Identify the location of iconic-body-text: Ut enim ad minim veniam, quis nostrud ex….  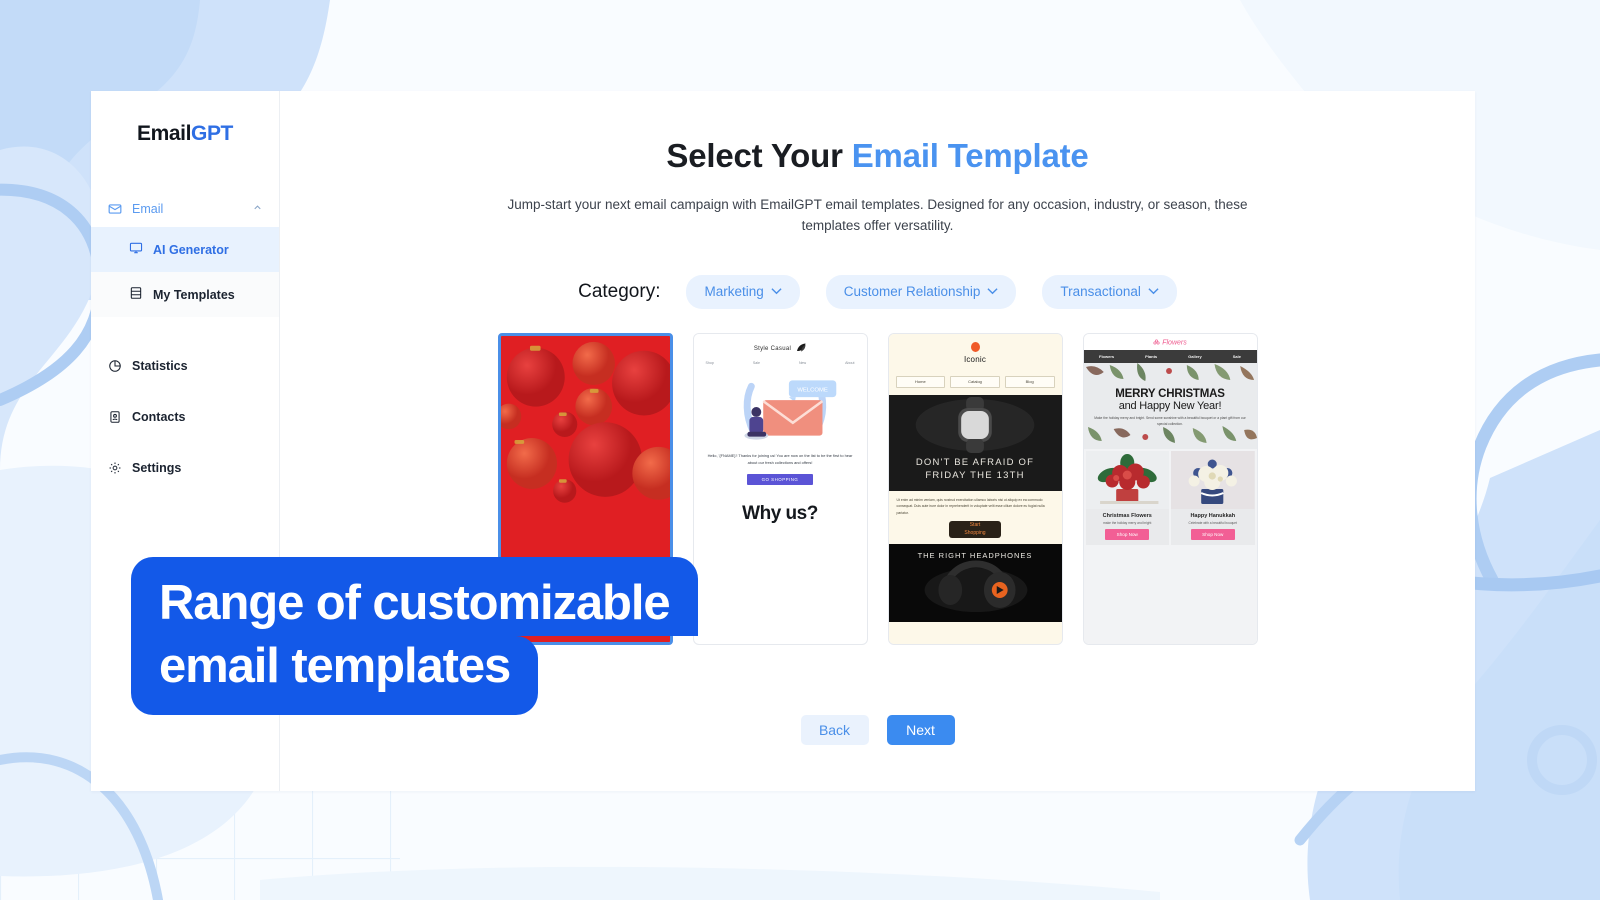
(970, 506).